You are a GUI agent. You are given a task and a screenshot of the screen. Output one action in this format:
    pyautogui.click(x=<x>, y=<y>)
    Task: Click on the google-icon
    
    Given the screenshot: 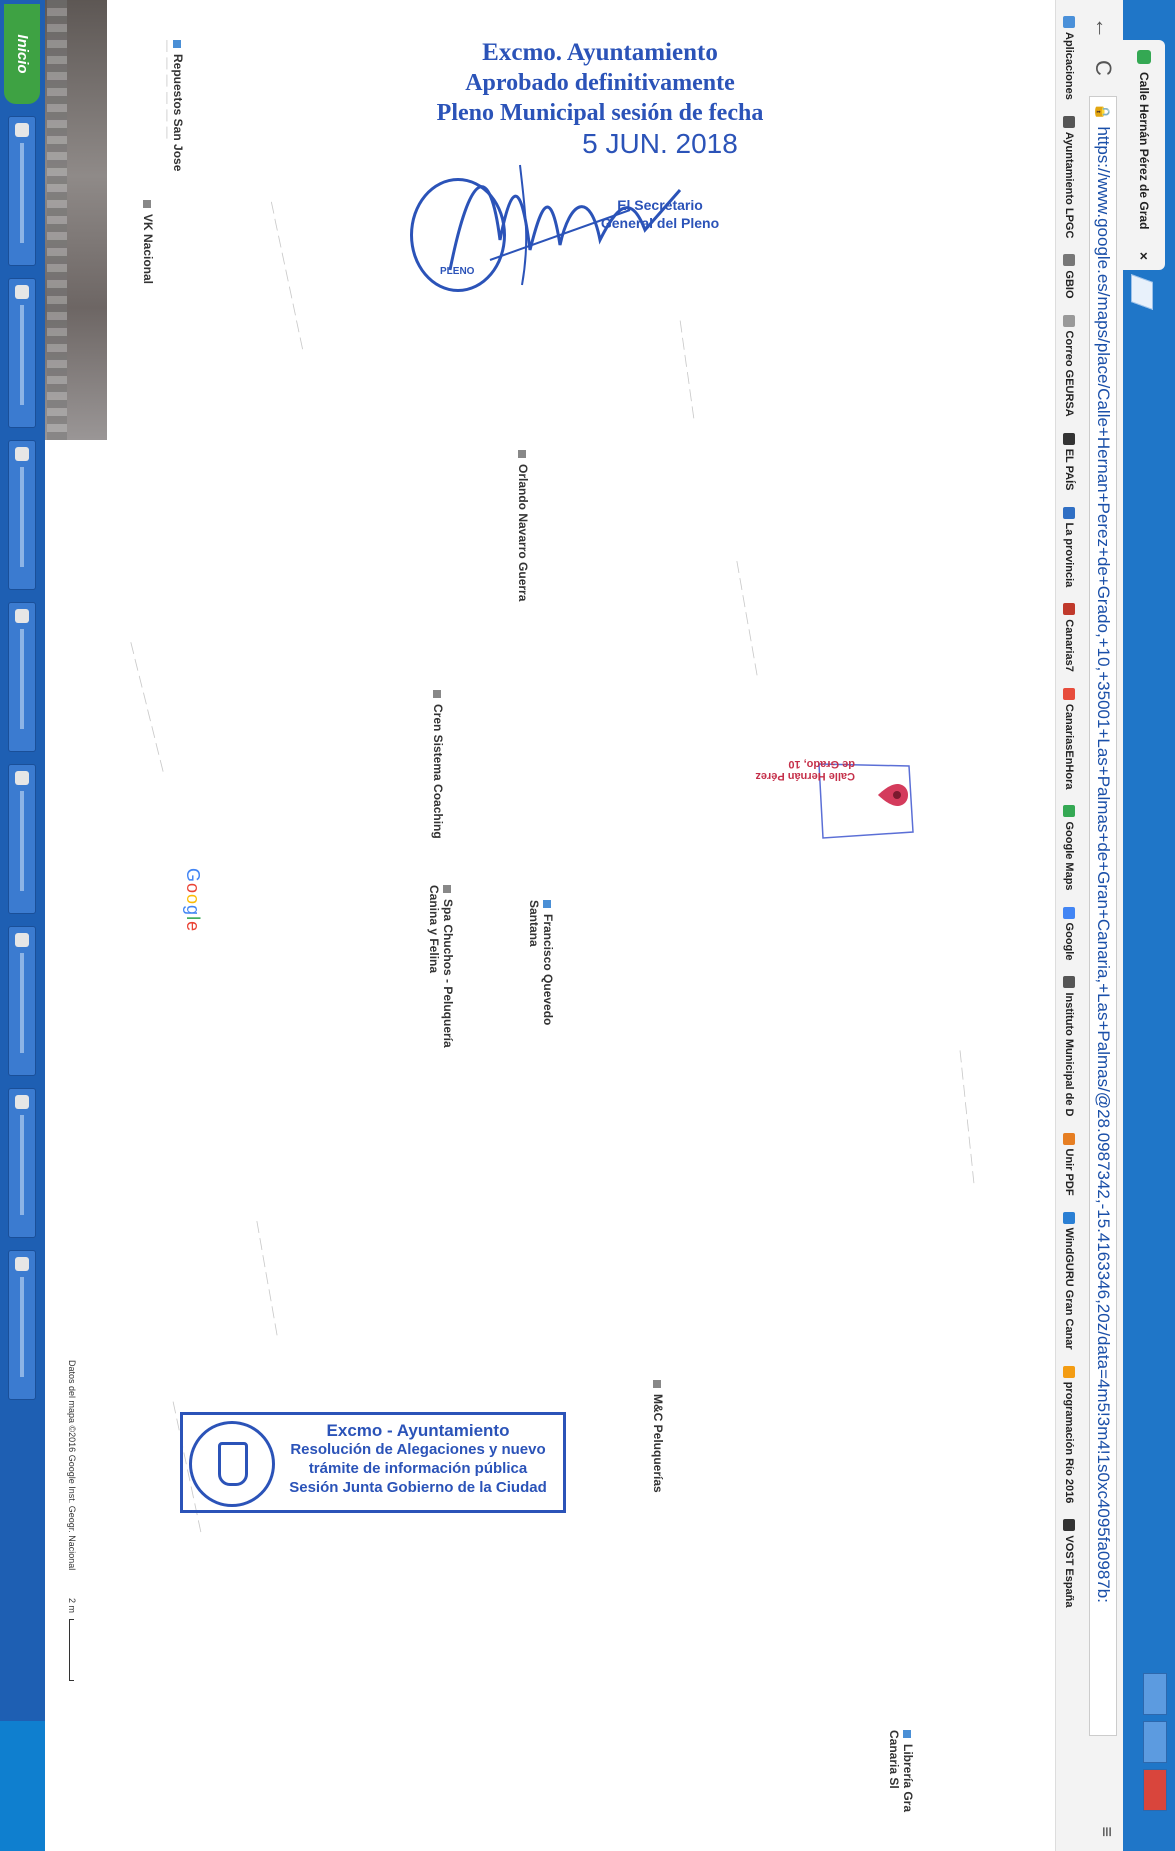 What is the action you would take?
    pyautogui.click(x=1069, y=912)
    